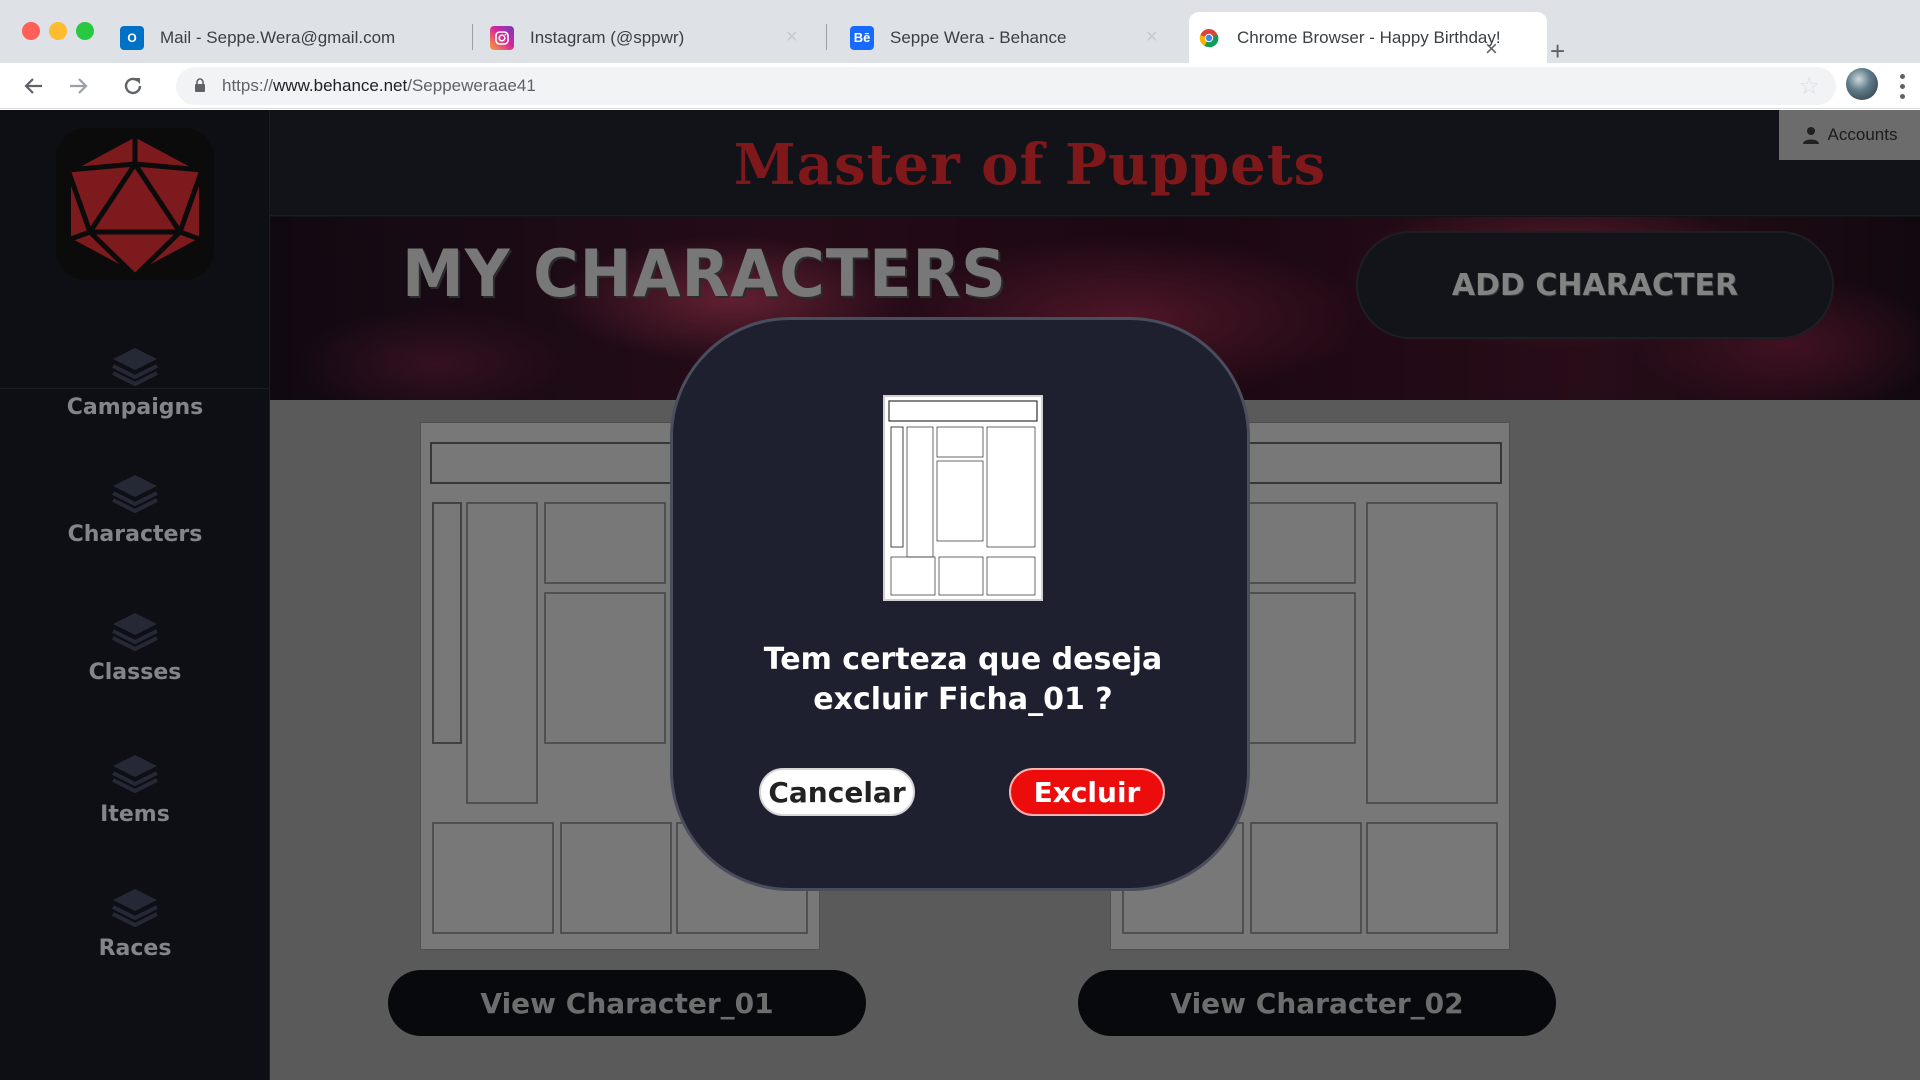  What do you see at coordinates (1087, 792) in the screenshot?
I see `delete-button: Excluir` at bounding box center [1087, 792].